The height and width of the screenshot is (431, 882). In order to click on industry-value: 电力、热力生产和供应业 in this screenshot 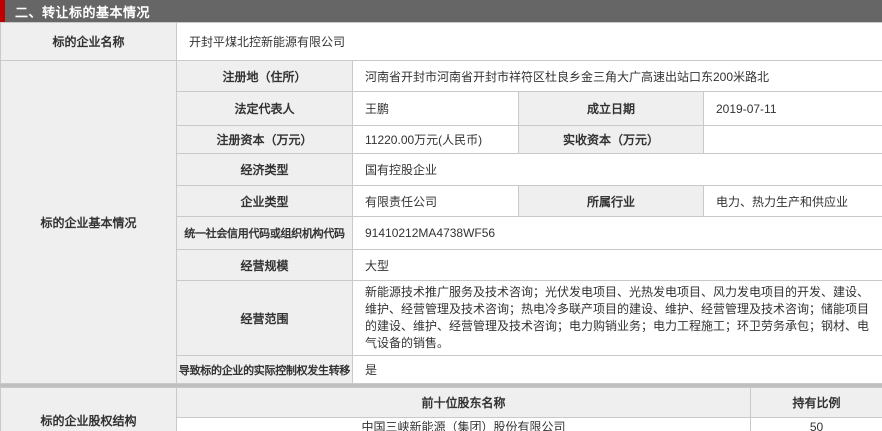, I will do `click(792, 201)`.